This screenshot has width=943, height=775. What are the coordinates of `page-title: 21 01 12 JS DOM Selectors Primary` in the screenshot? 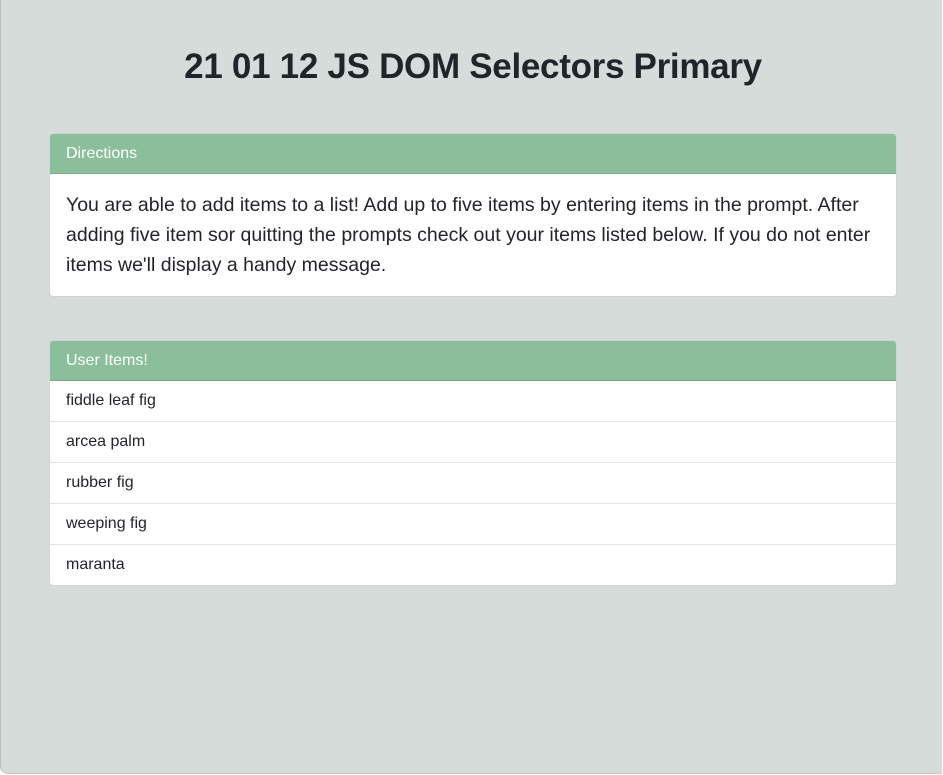 It's located at (473, 66).